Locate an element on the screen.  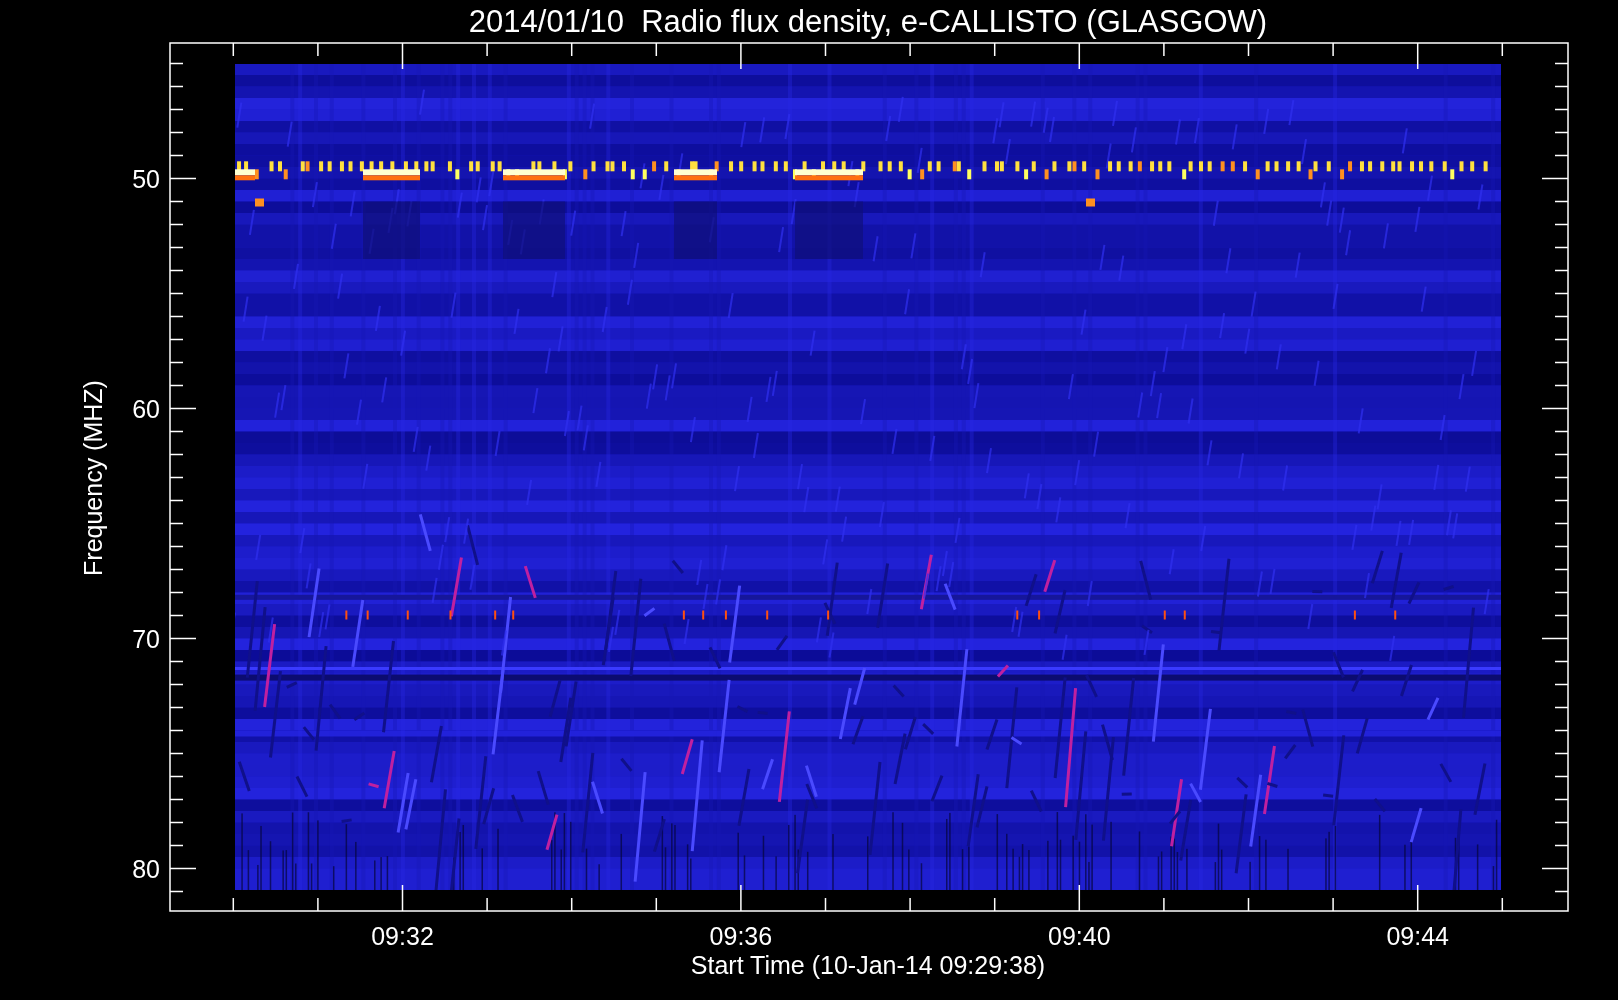
tick-label: 70 is located at coordinates (146, 638).